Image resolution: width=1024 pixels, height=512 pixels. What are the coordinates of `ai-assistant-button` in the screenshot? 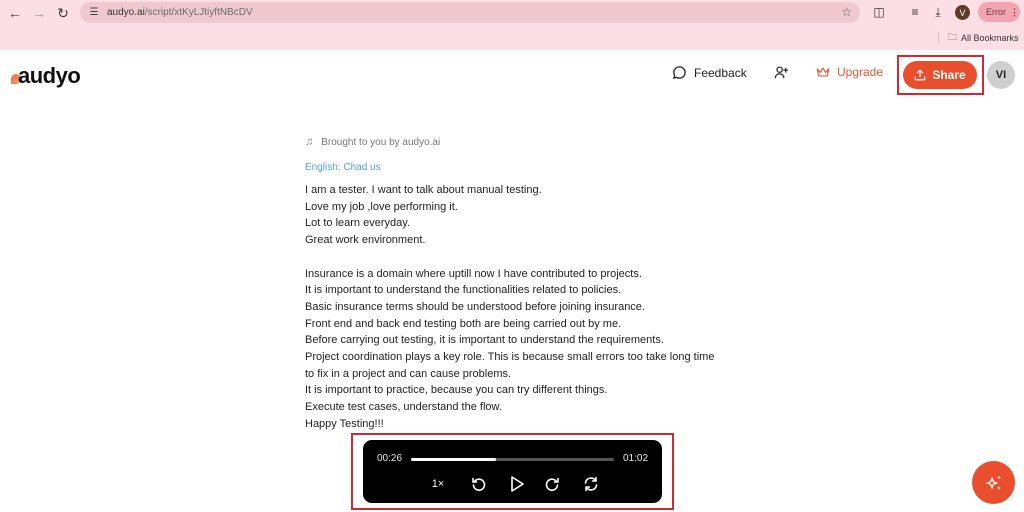 It's located at (993, 482).